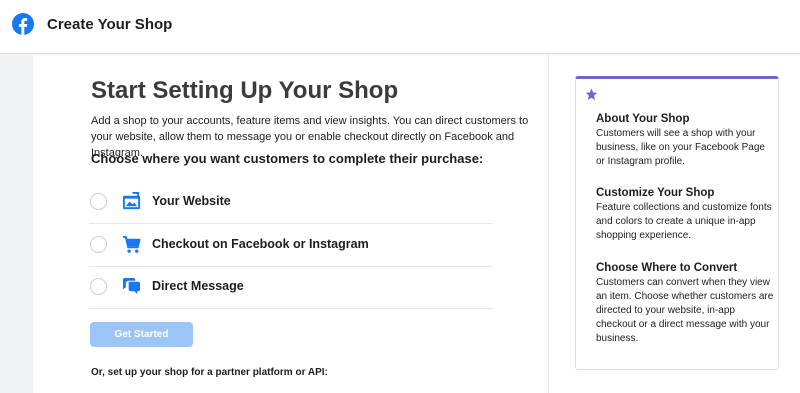 This screenshot has height=393, width=800. I want to click on option-direct-message: Direct Message, so click(291, 288).